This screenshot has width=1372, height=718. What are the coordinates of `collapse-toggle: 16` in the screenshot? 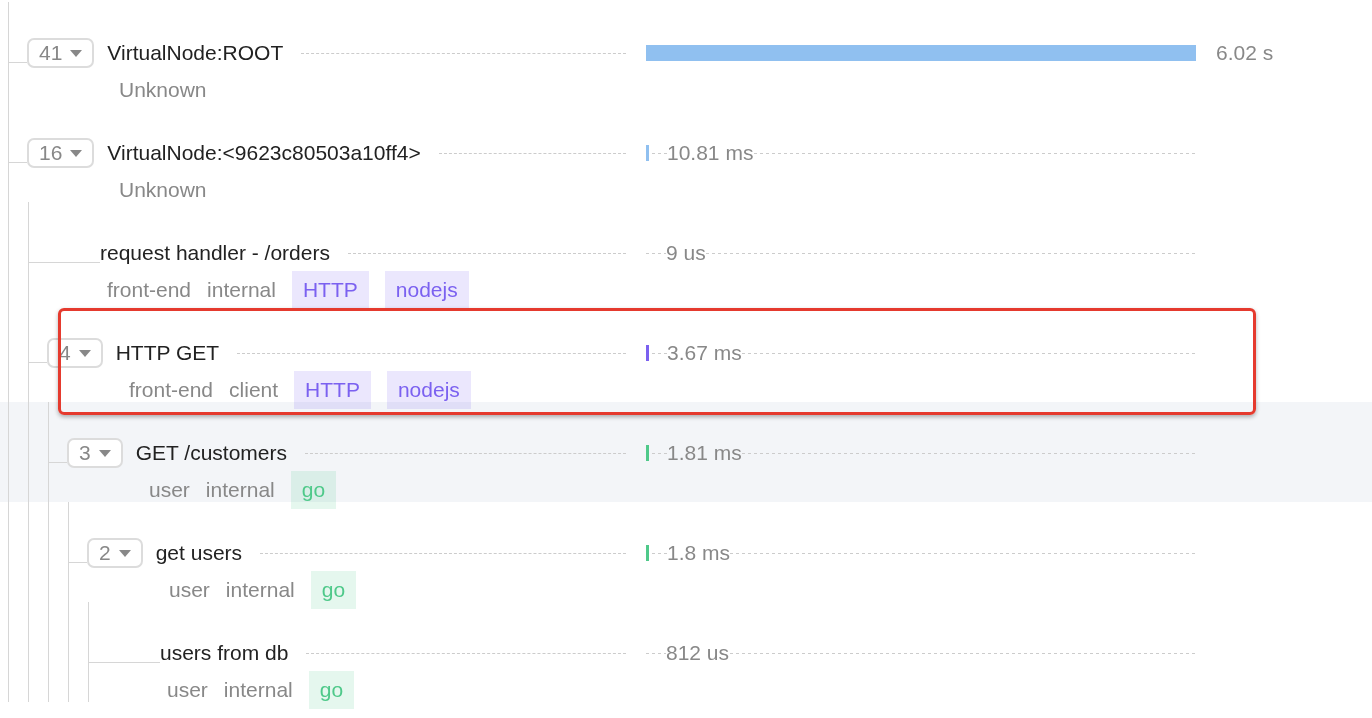 It's located at (61, 153).